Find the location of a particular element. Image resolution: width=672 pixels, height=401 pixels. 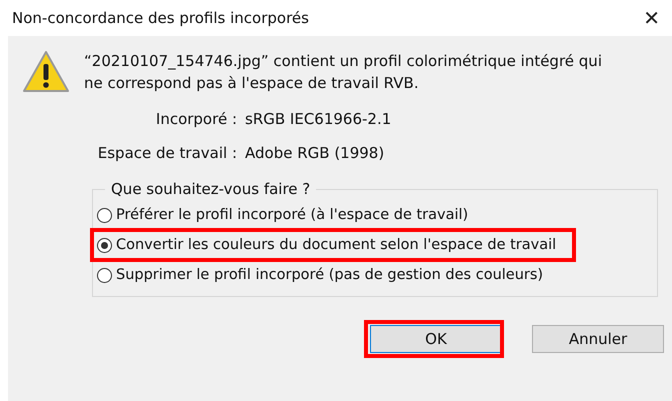

dialog-button: OK is located at coordinates (436, 339).